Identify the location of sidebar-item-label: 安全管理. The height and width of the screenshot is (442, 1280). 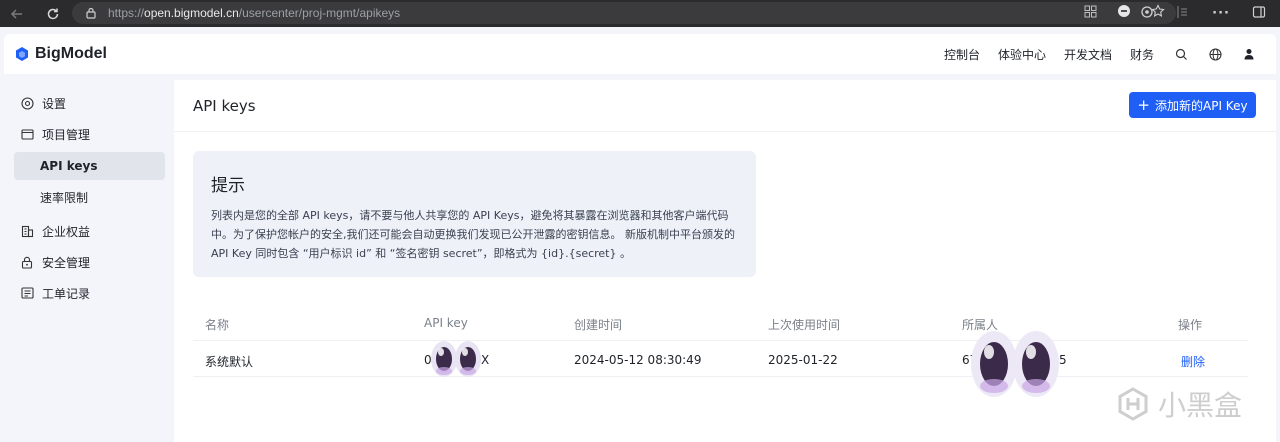
(66, 262).